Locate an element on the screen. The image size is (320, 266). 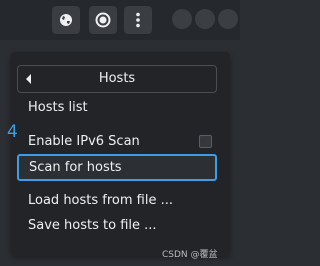
record-icon is located at coordinates (103, 20).